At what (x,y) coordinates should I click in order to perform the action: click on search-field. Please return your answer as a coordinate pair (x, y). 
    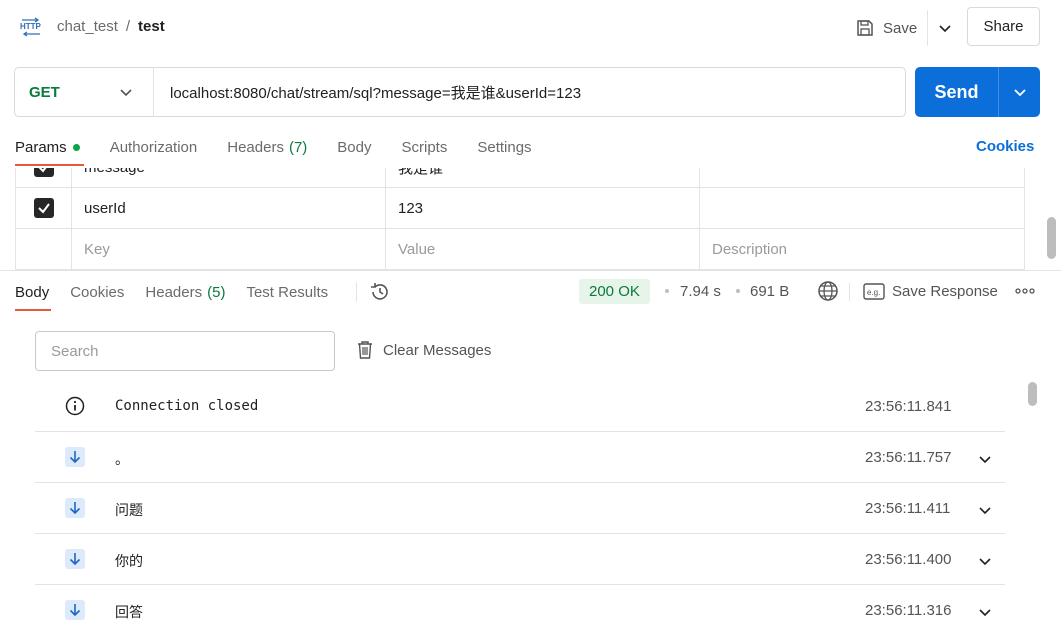
    Looking at the image, I should click on (185, 351).